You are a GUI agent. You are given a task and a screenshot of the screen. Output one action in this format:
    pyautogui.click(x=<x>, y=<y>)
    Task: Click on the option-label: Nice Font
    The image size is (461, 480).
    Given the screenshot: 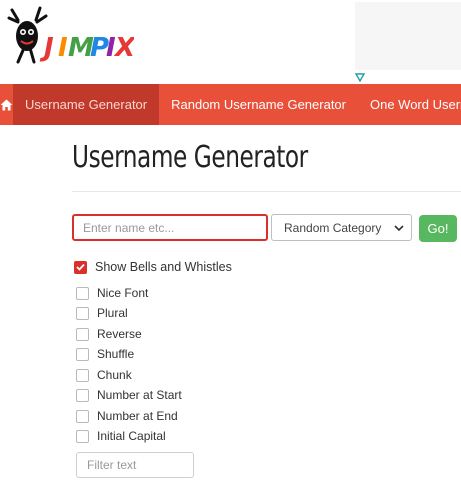 What is the action you would take?
    pyautogui.click(x=123, y=293)
    